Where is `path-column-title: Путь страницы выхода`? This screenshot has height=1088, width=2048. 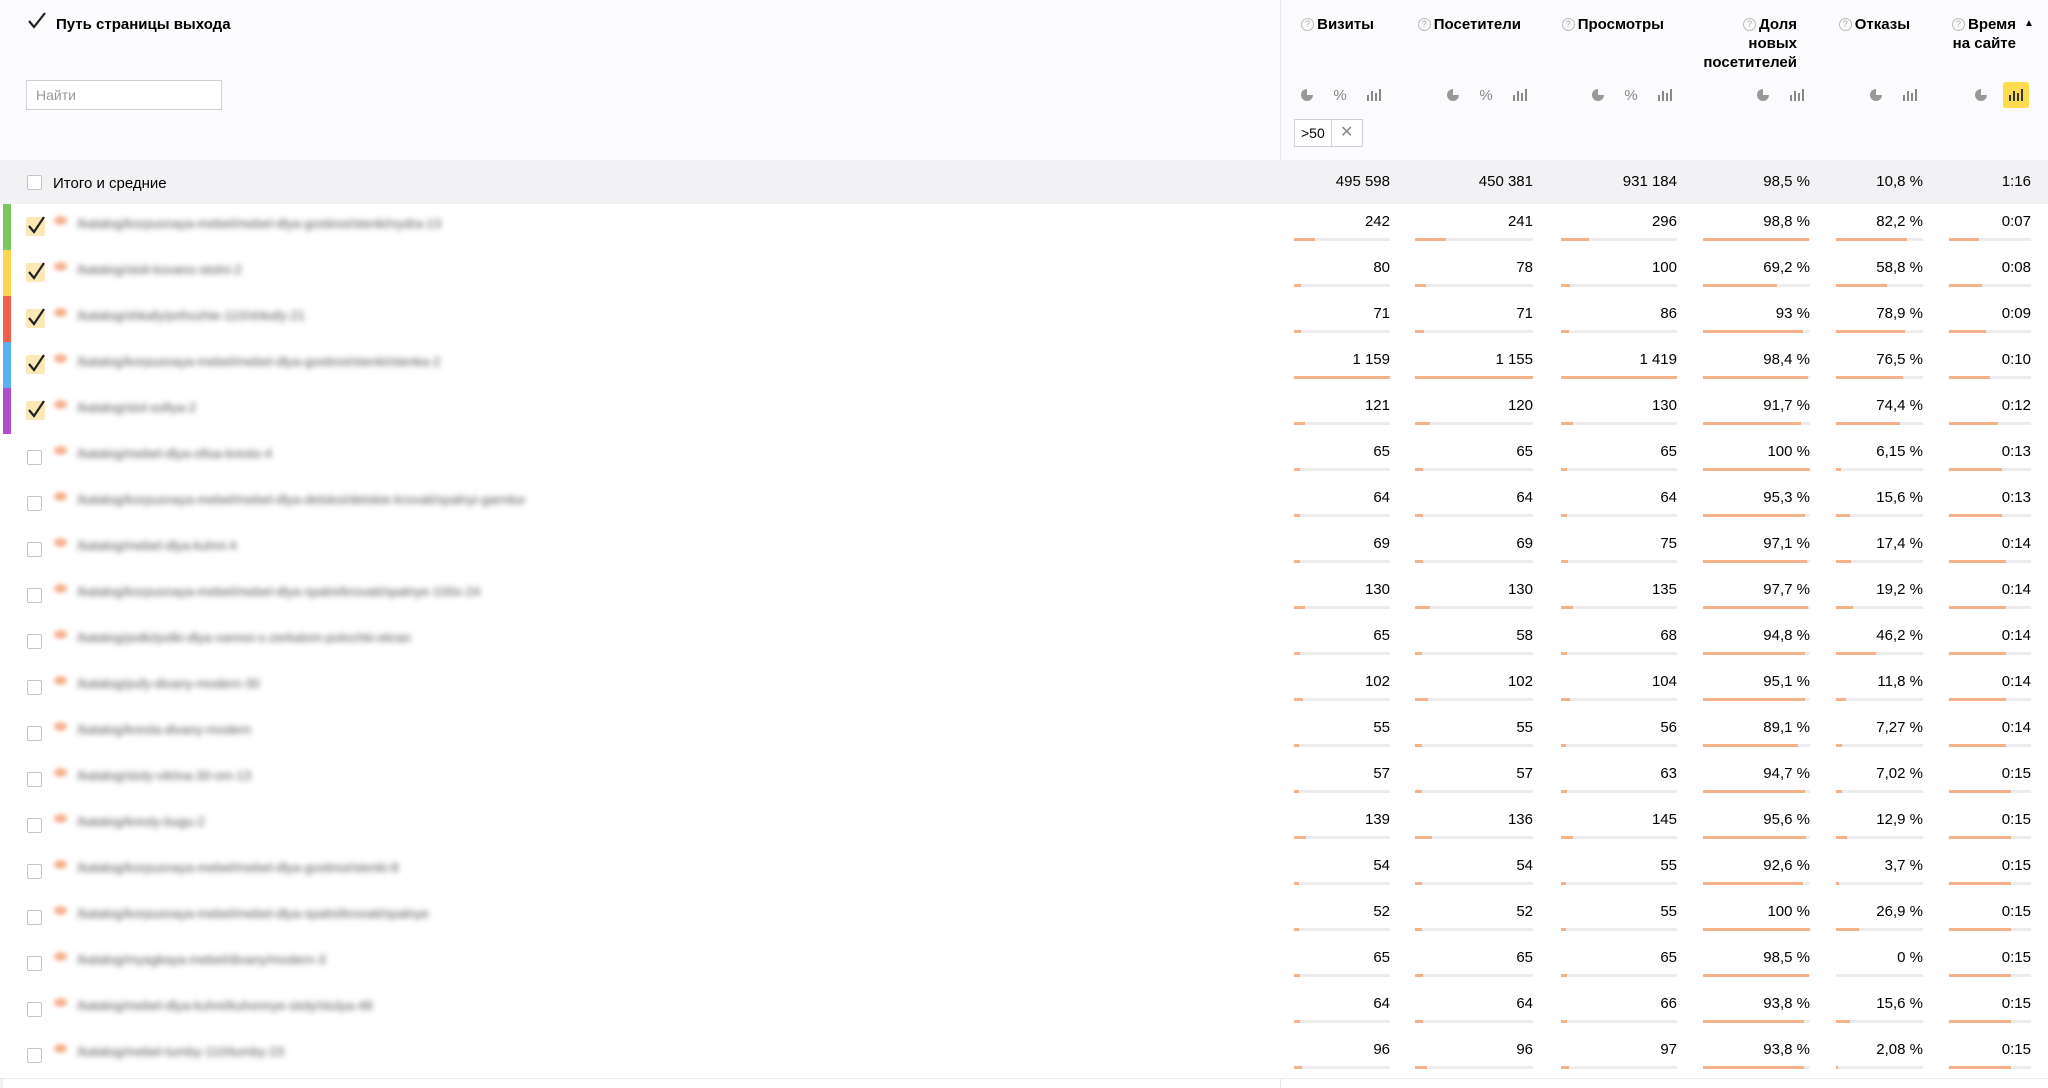 path-column-title: Путь страницы выхода is located at coordinates (143, 24).